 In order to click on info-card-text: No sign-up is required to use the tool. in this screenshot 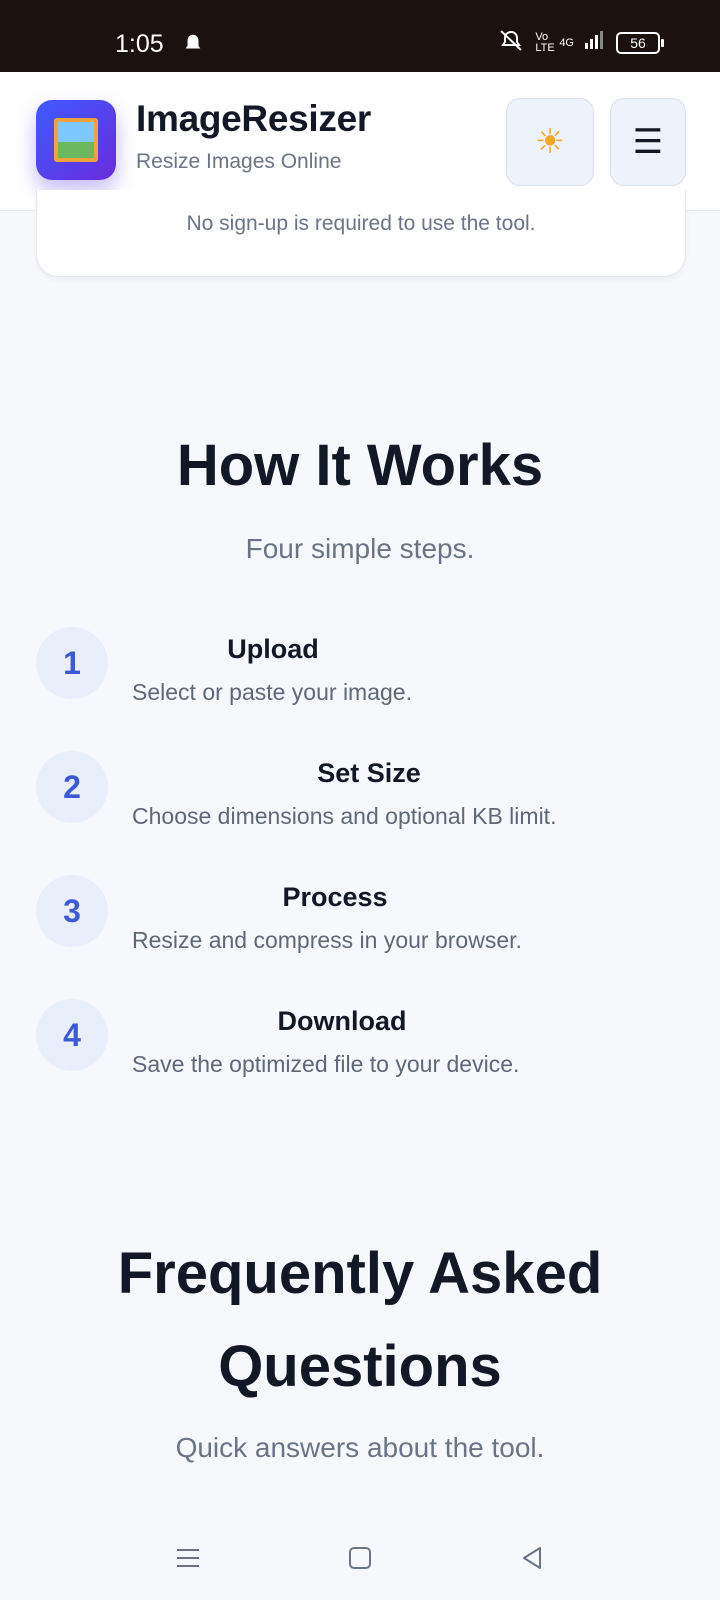, I will do `click(361, 223)`.